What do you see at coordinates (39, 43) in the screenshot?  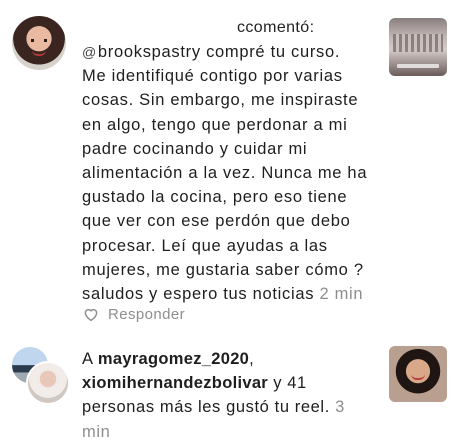 I see `commenter-avatar` at bounding box center [39, 43].